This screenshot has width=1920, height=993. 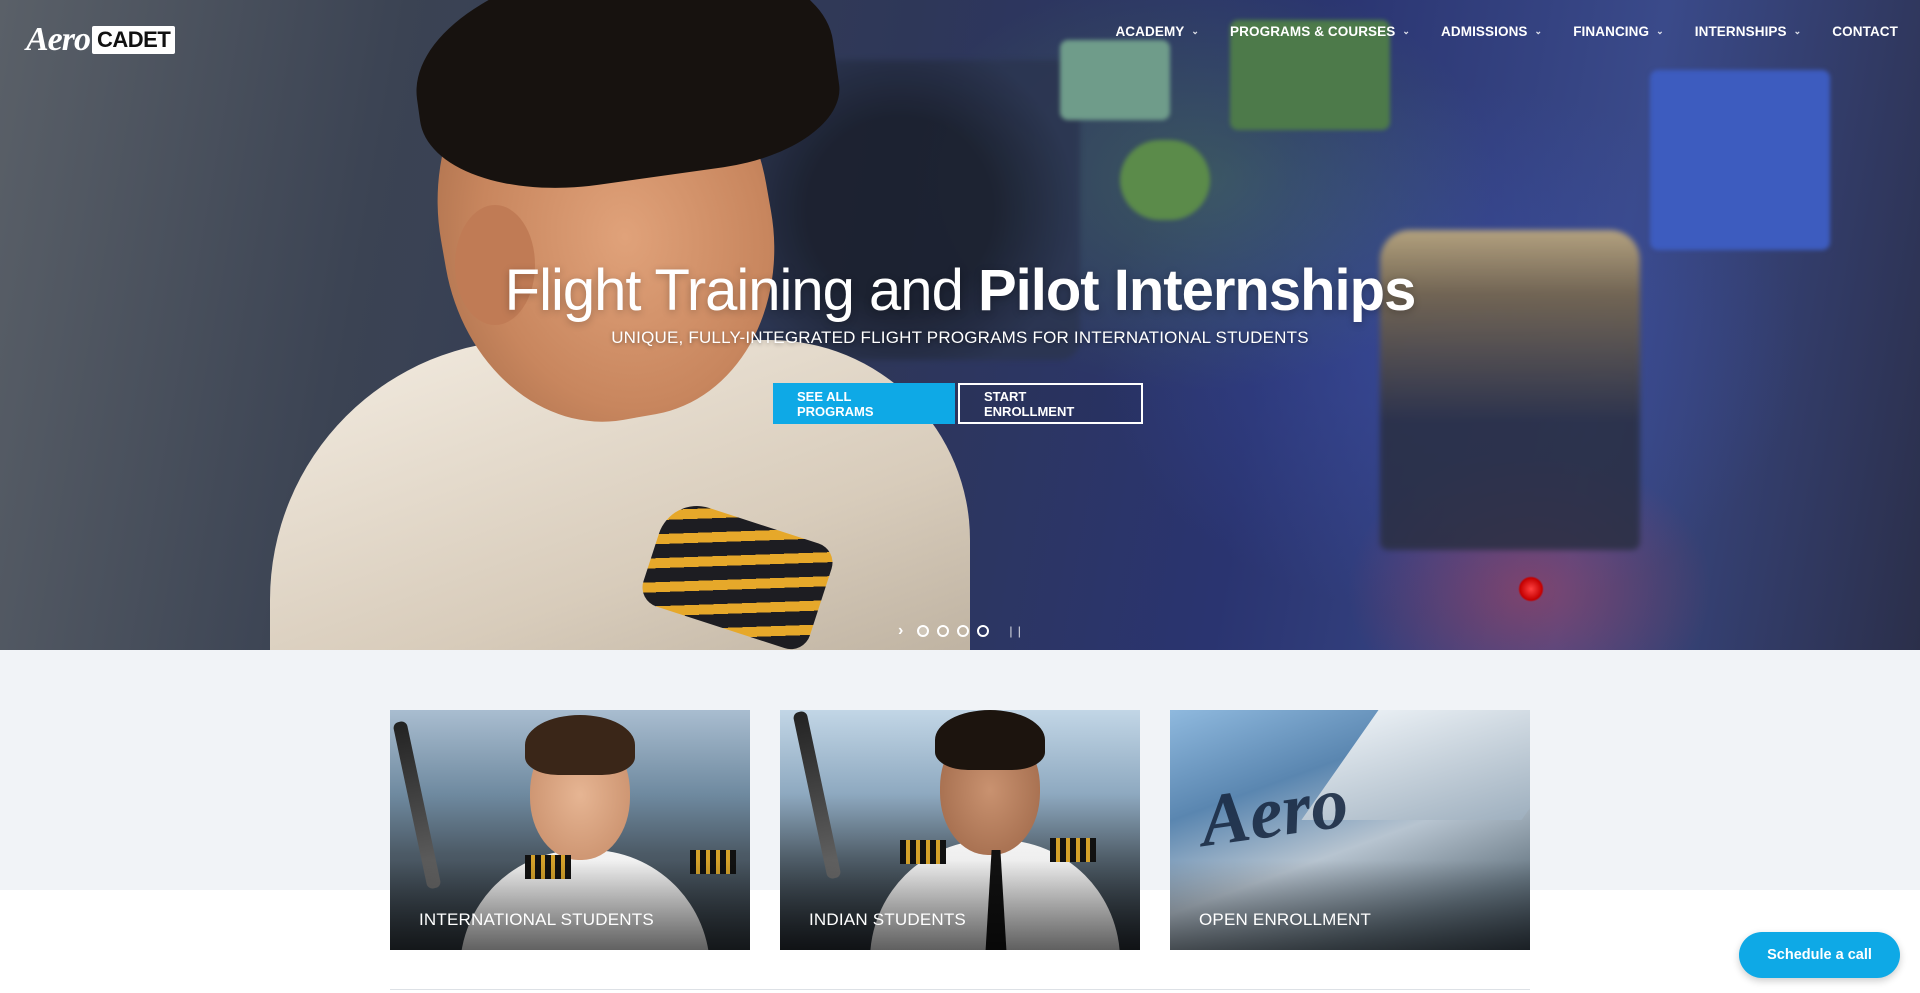 I want to click on nav-financing: FINANCING ⌄, so click(x=1618, y=31).